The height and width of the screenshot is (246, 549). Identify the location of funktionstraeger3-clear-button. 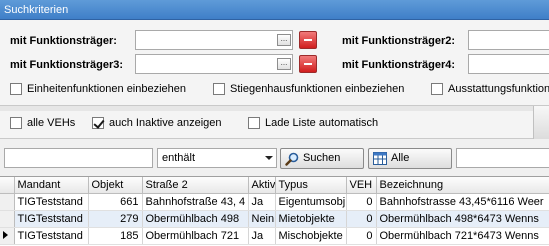
(308, 64).